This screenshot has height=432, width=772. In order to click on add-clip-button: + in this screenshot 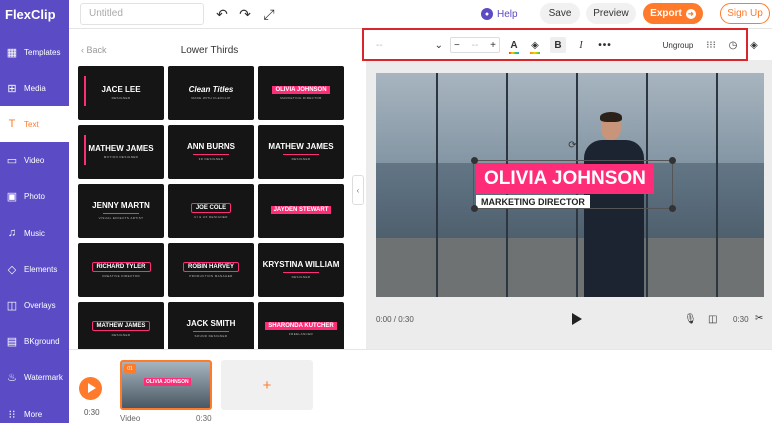, I will do `click(267, 385)`.